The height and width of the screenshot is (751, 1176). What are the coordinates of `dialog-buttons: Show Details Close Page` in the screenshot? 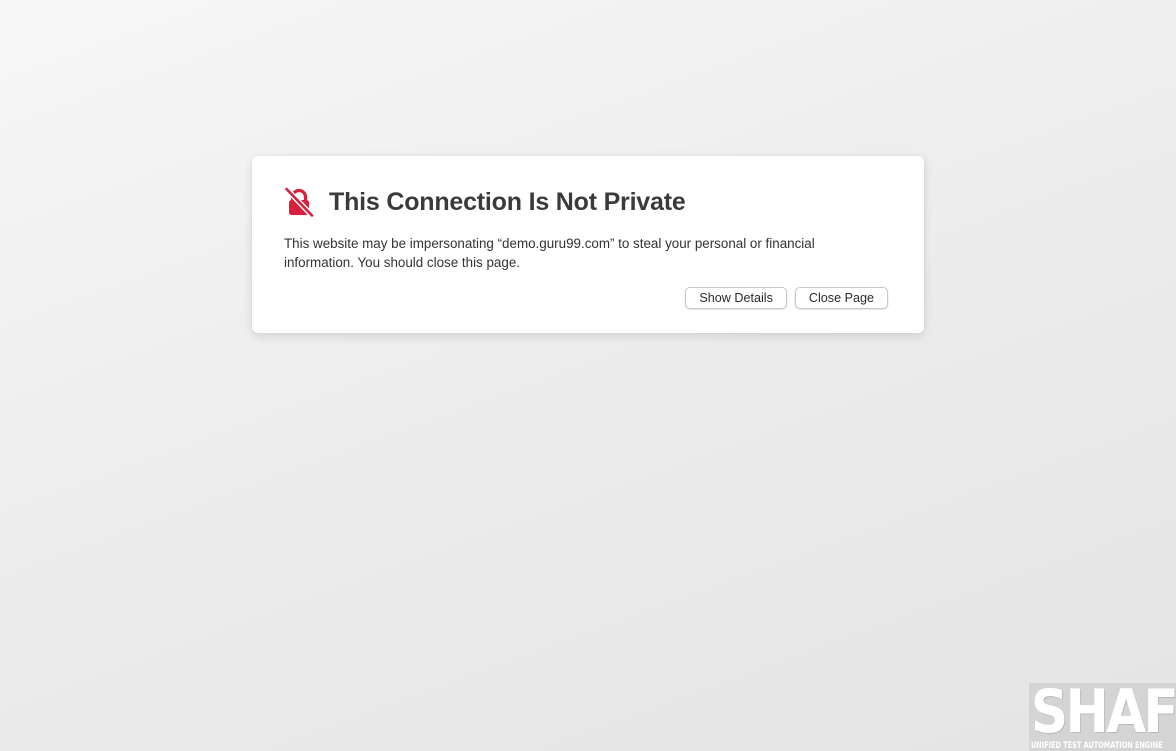 It's located at (786, 298).